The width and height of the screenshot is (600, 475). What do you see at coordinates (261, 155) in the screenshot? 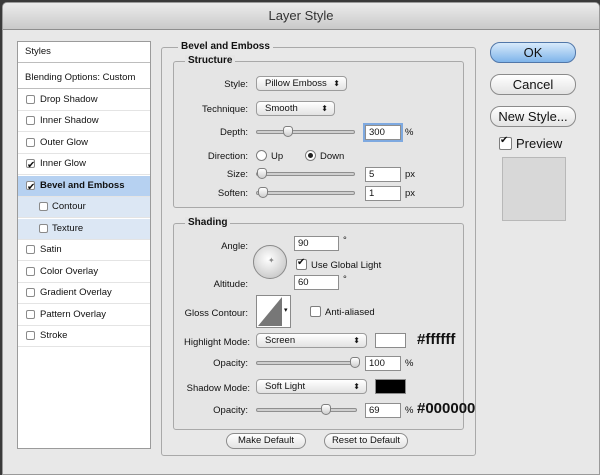
I see `direction-up-radio` at bounding box center [261, 155].